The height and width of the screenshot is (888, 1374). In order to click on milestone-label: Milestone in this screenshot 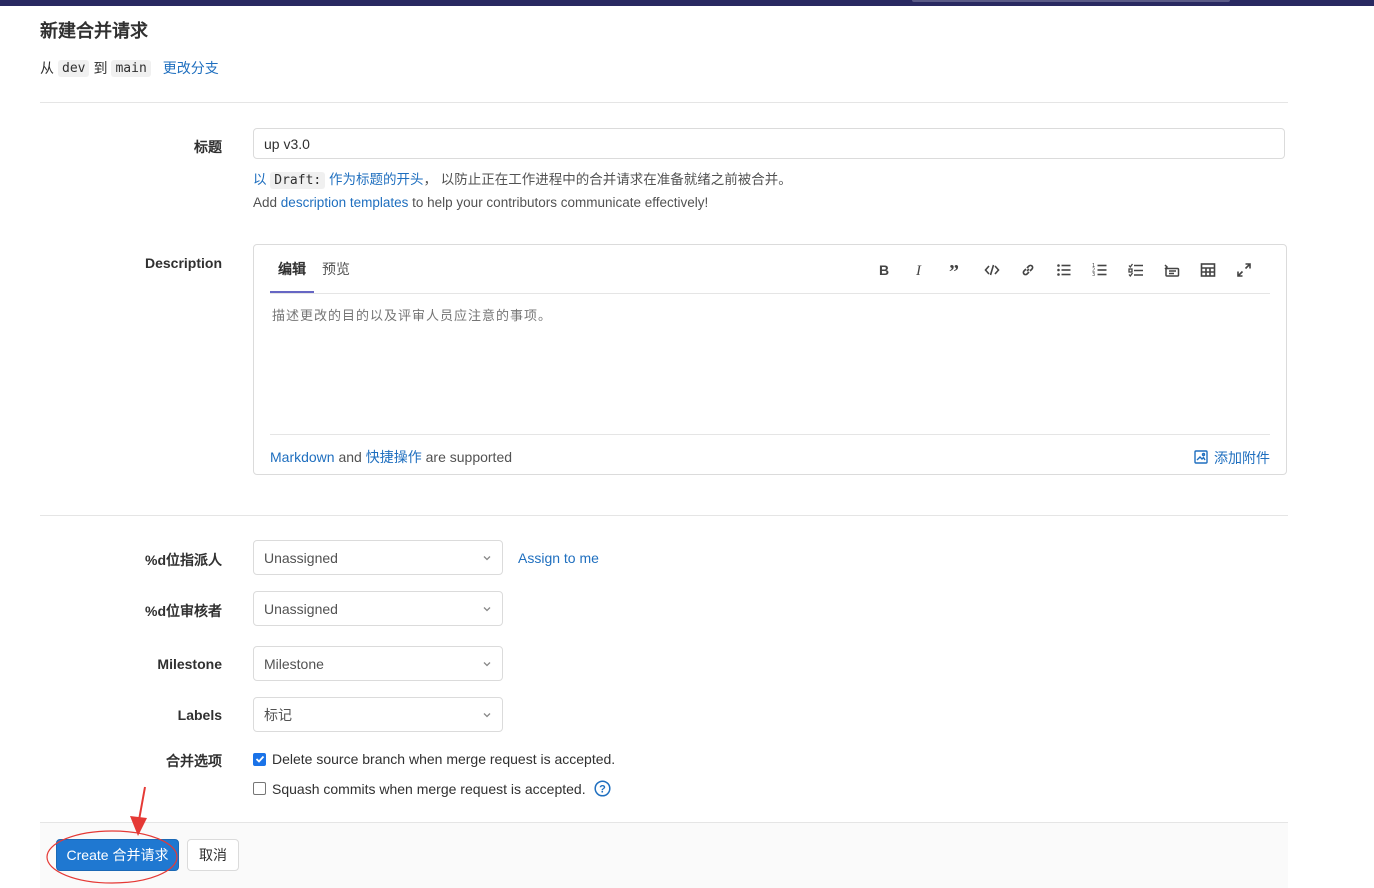, I will do `click(189, 664)`.